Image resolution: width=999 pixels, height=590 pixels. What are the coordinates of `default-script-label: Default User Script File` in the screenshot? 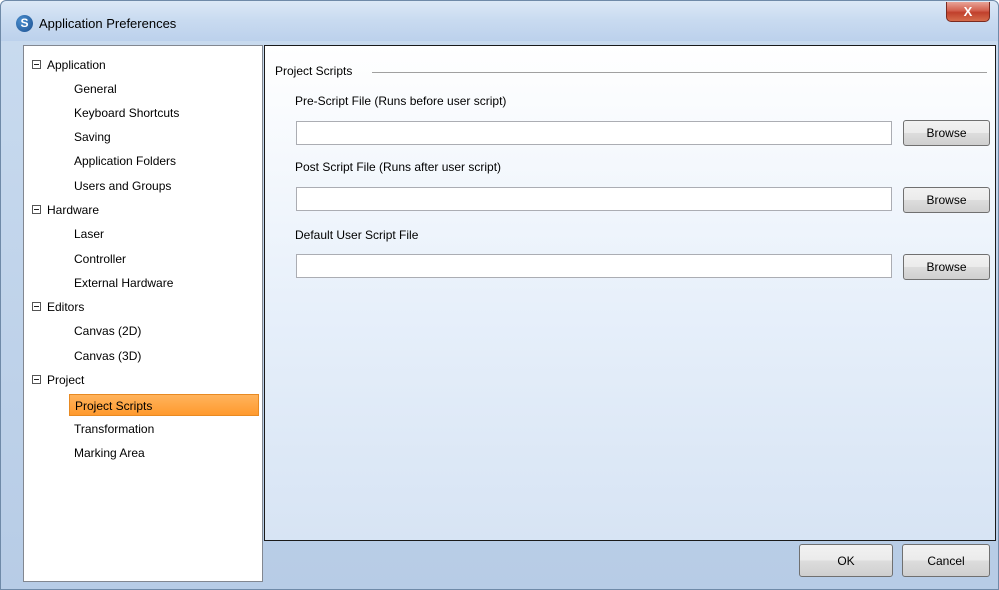 It's located at (357, 235).